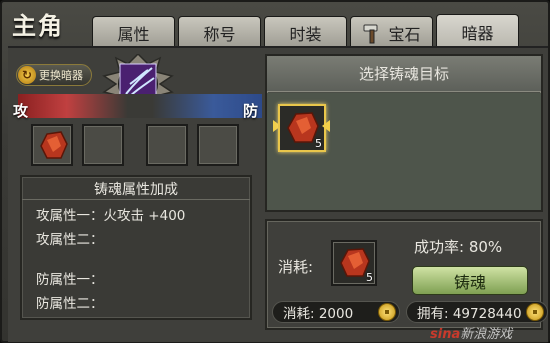 Image resolution: width=550 pixels, height=343 pixels. I want to click on panel-title: 铸魂属性加成, so click(136, 190).